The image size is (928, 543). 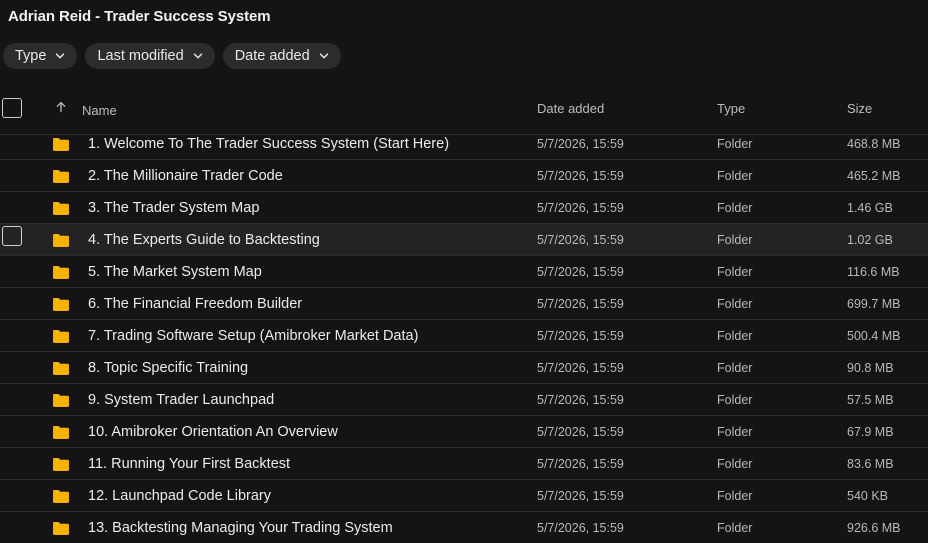 What do you see at coordinates (12, 108) in the screenshot?
I see `select-all-checkbox` at bounding box center [12, 108].